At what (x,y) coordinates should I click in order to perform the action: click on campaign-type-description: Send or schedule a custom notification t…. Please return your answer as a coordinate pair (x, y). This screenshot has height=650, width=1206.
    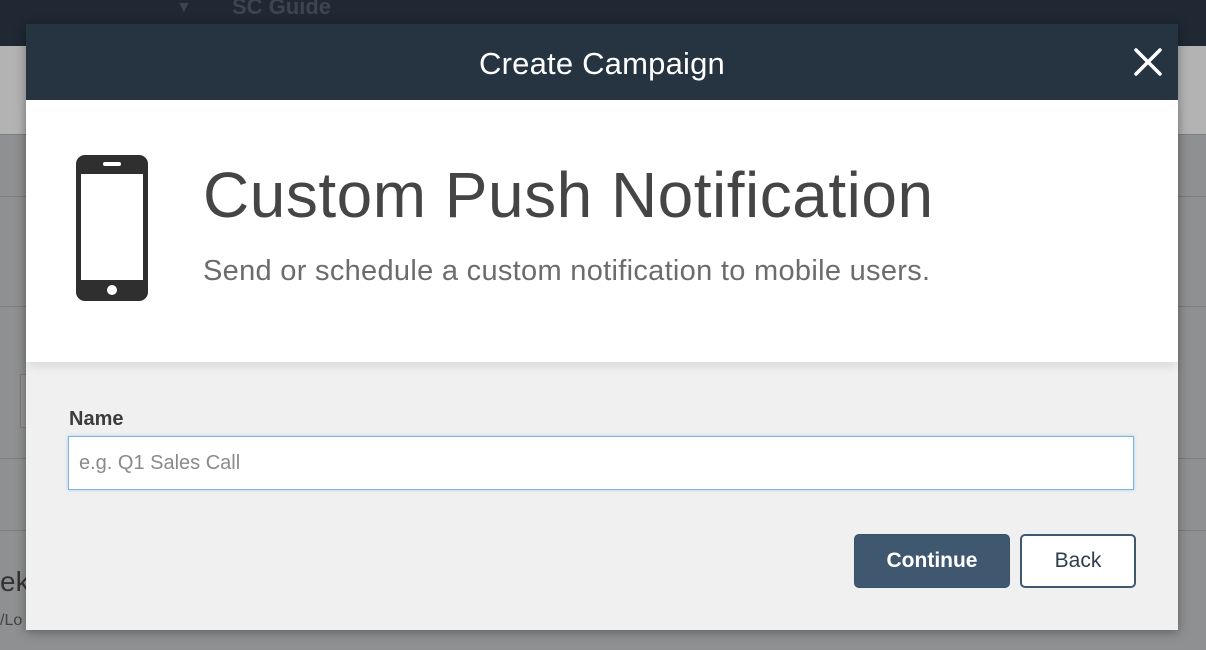
    Looking at the image, I should click on (567, 271).